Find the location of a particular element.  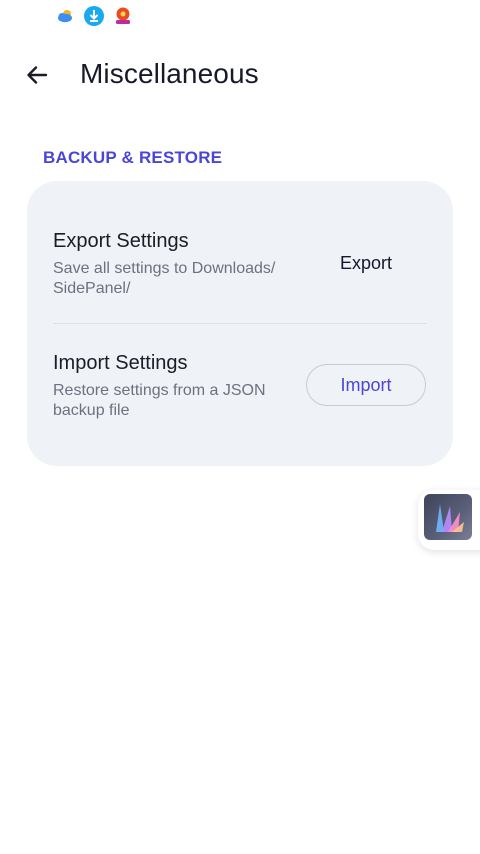

export-button: Export is located at coordinates (366, 263).